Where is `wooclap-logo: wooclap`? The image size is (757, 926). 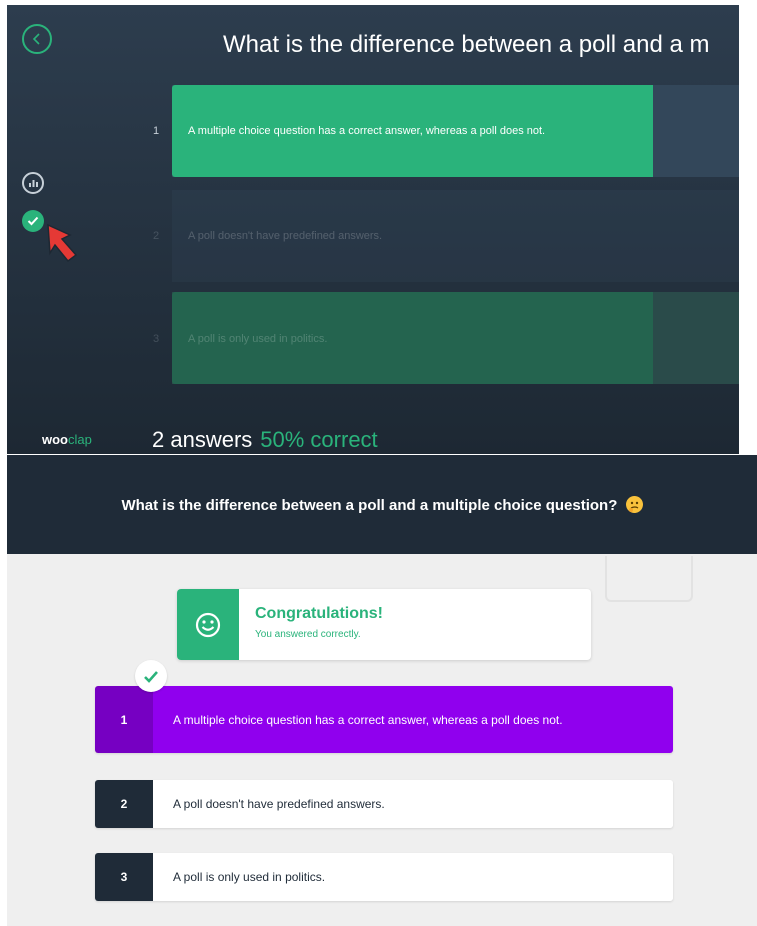 wooclap-logo: wooclap is located at coordinates (67, 439).